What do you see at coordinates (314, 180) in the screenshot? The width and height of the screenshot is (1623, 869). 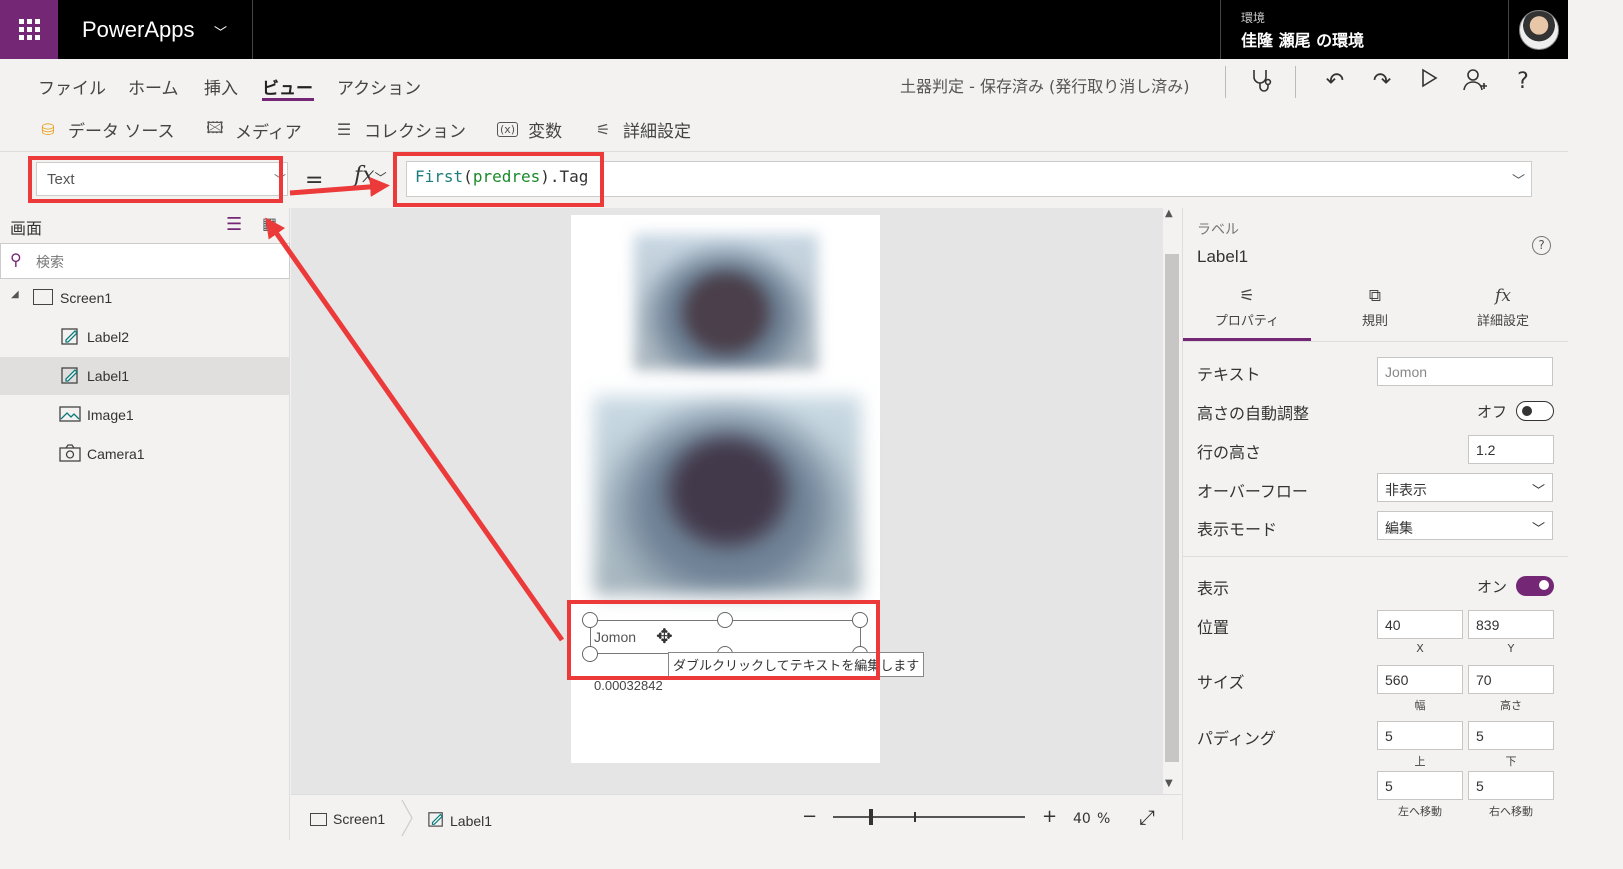 I see `equals-sign: =` at bounding box center [314, 180].